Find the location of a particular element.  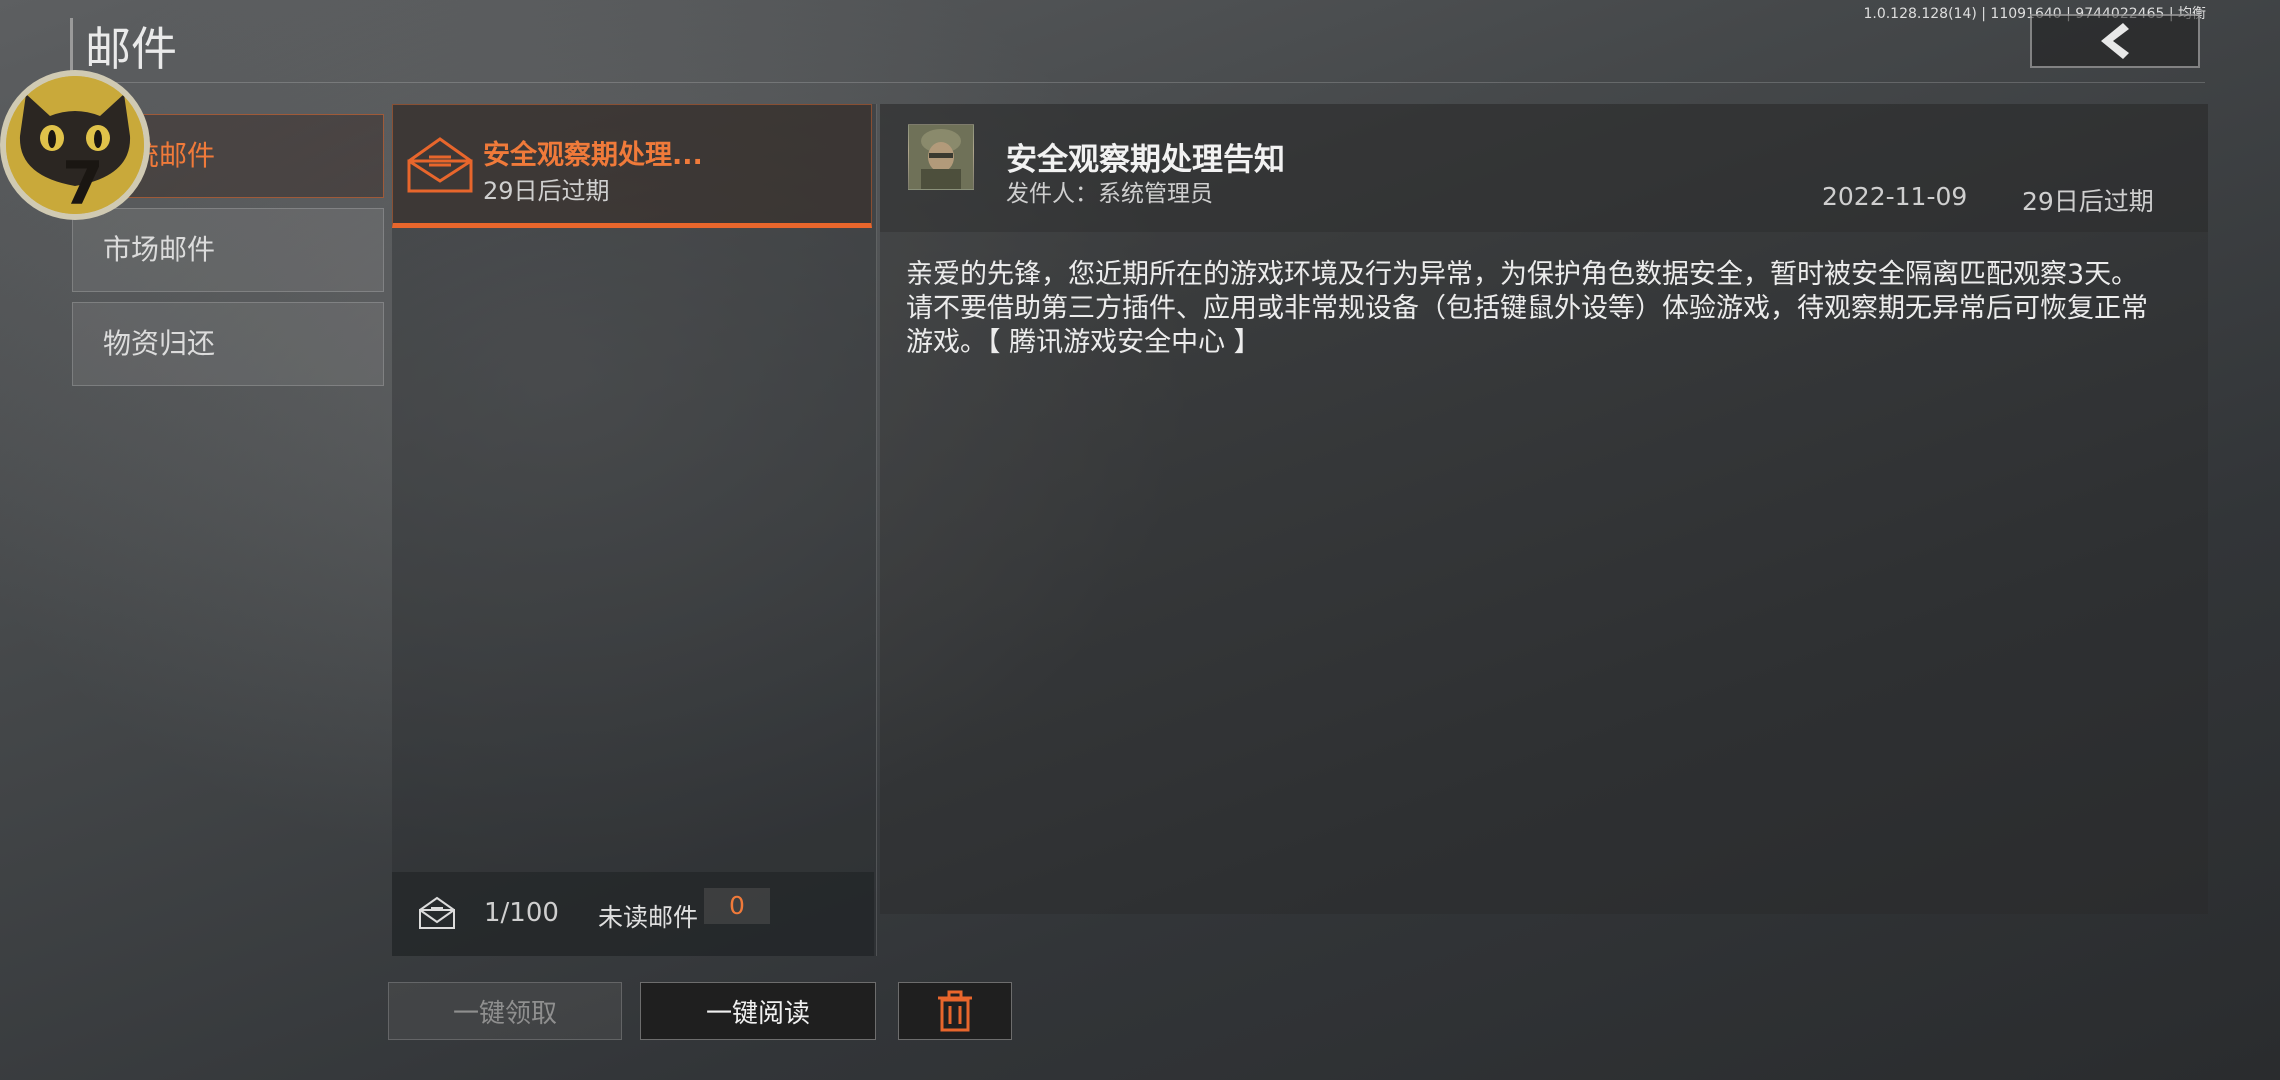

cat-icon: 7 is located at coordinates (75, 145).